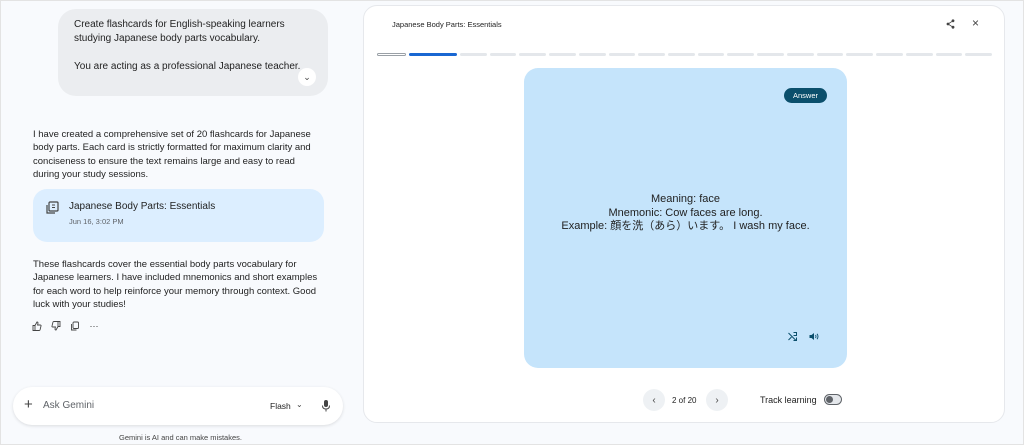  What do you see at coordinates (75, 326) in the screenshot?
I see `copy-icon` at bounding box center [75, 326].